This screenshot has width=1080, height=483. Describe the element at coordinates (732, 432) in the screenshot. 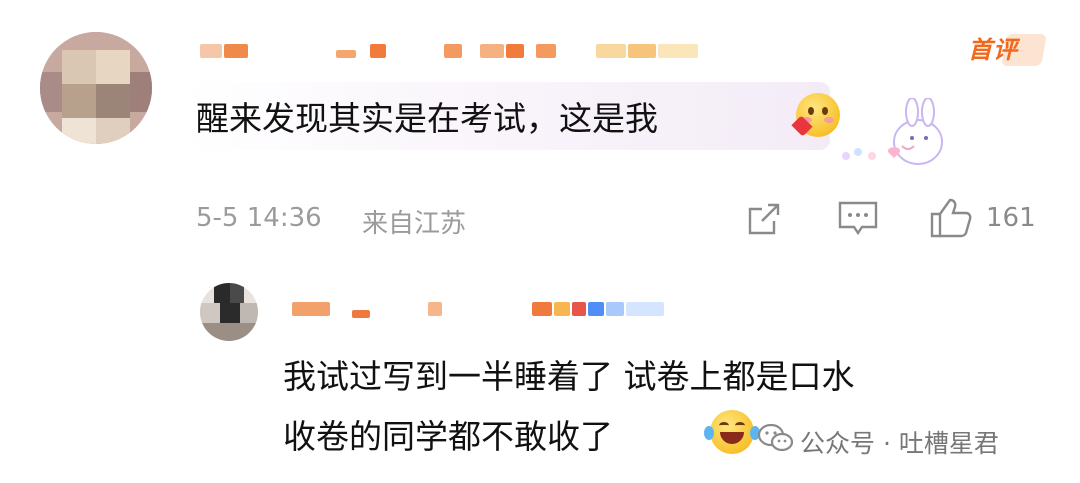

I see `laughing-tears-emoji` at that location.